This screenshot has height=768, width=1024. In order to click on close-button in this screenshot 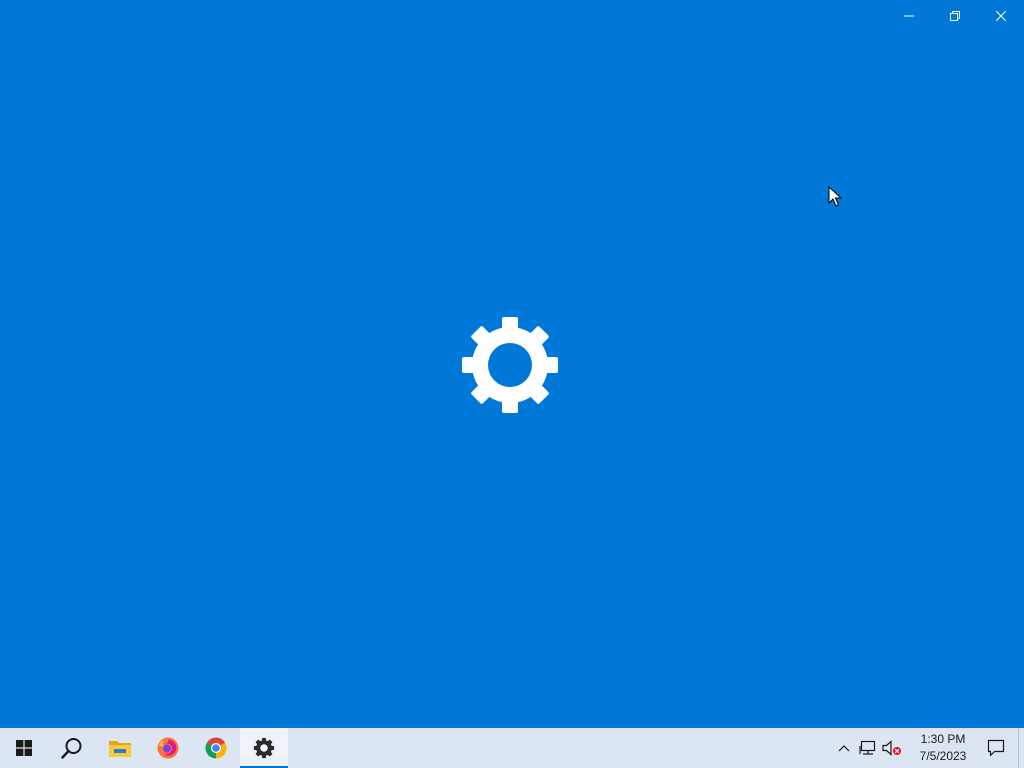, I will do `click(1001, 16)`.